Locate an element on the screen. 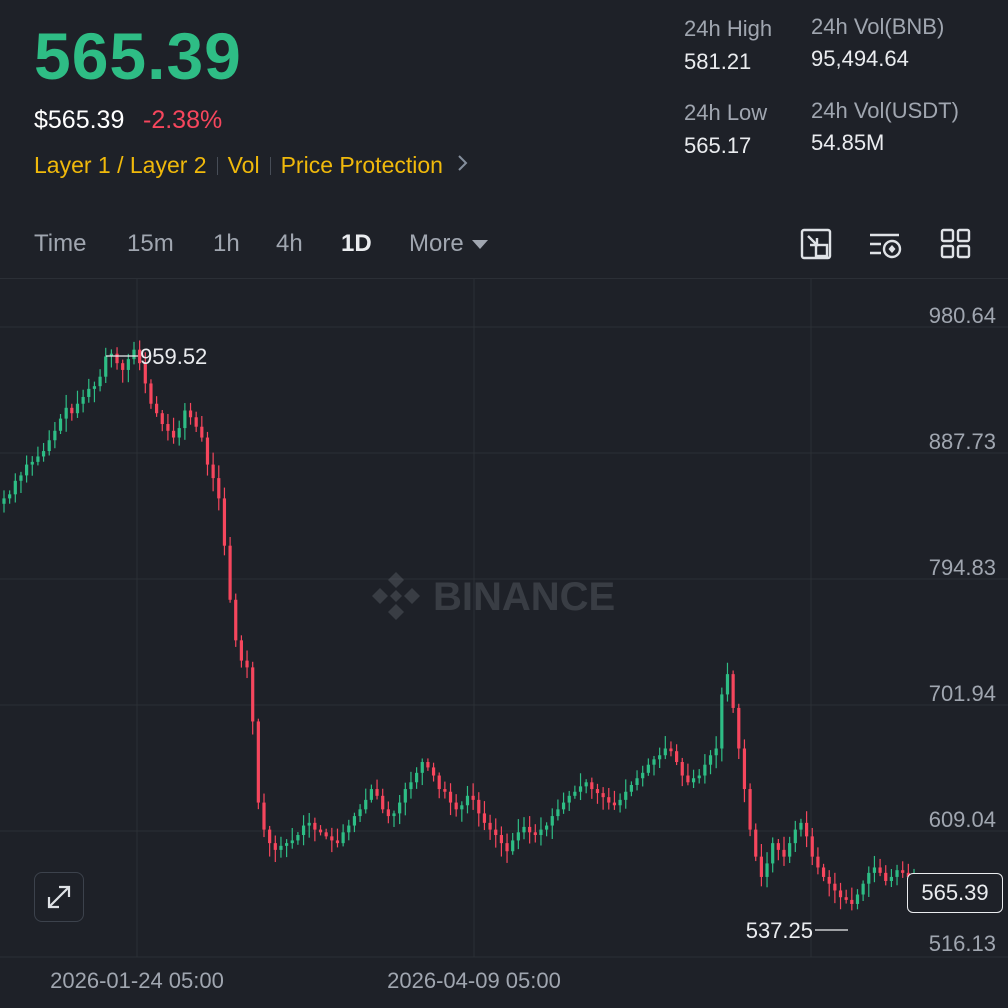  caret-down-icon is located at coordinates (479, 244).